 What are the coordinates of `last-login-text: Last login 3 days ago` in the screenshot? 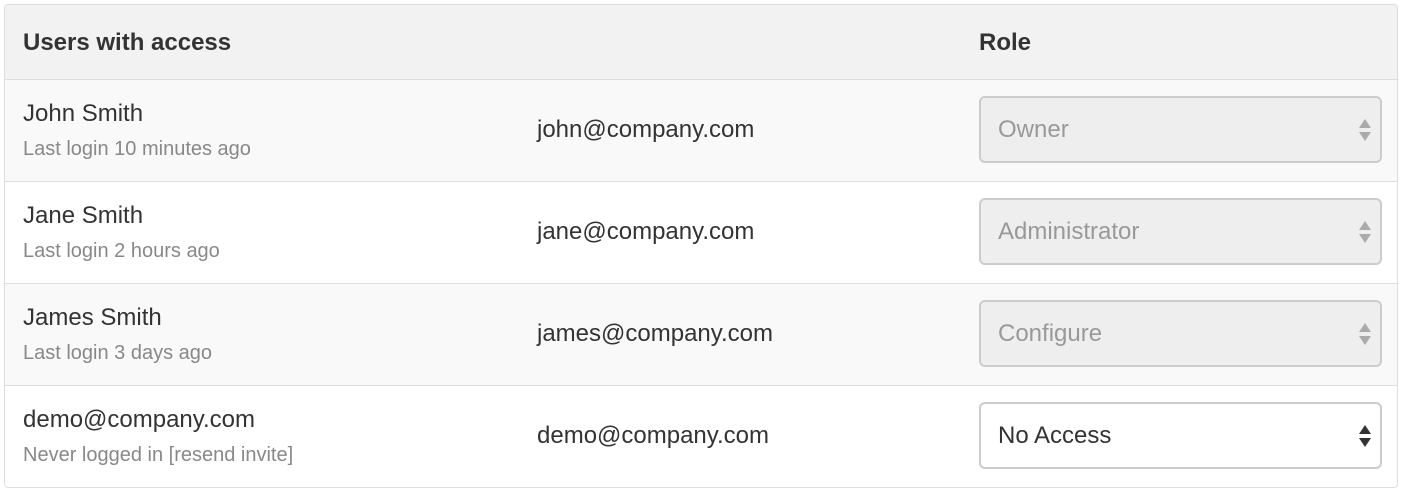 It's located at (118, 353).